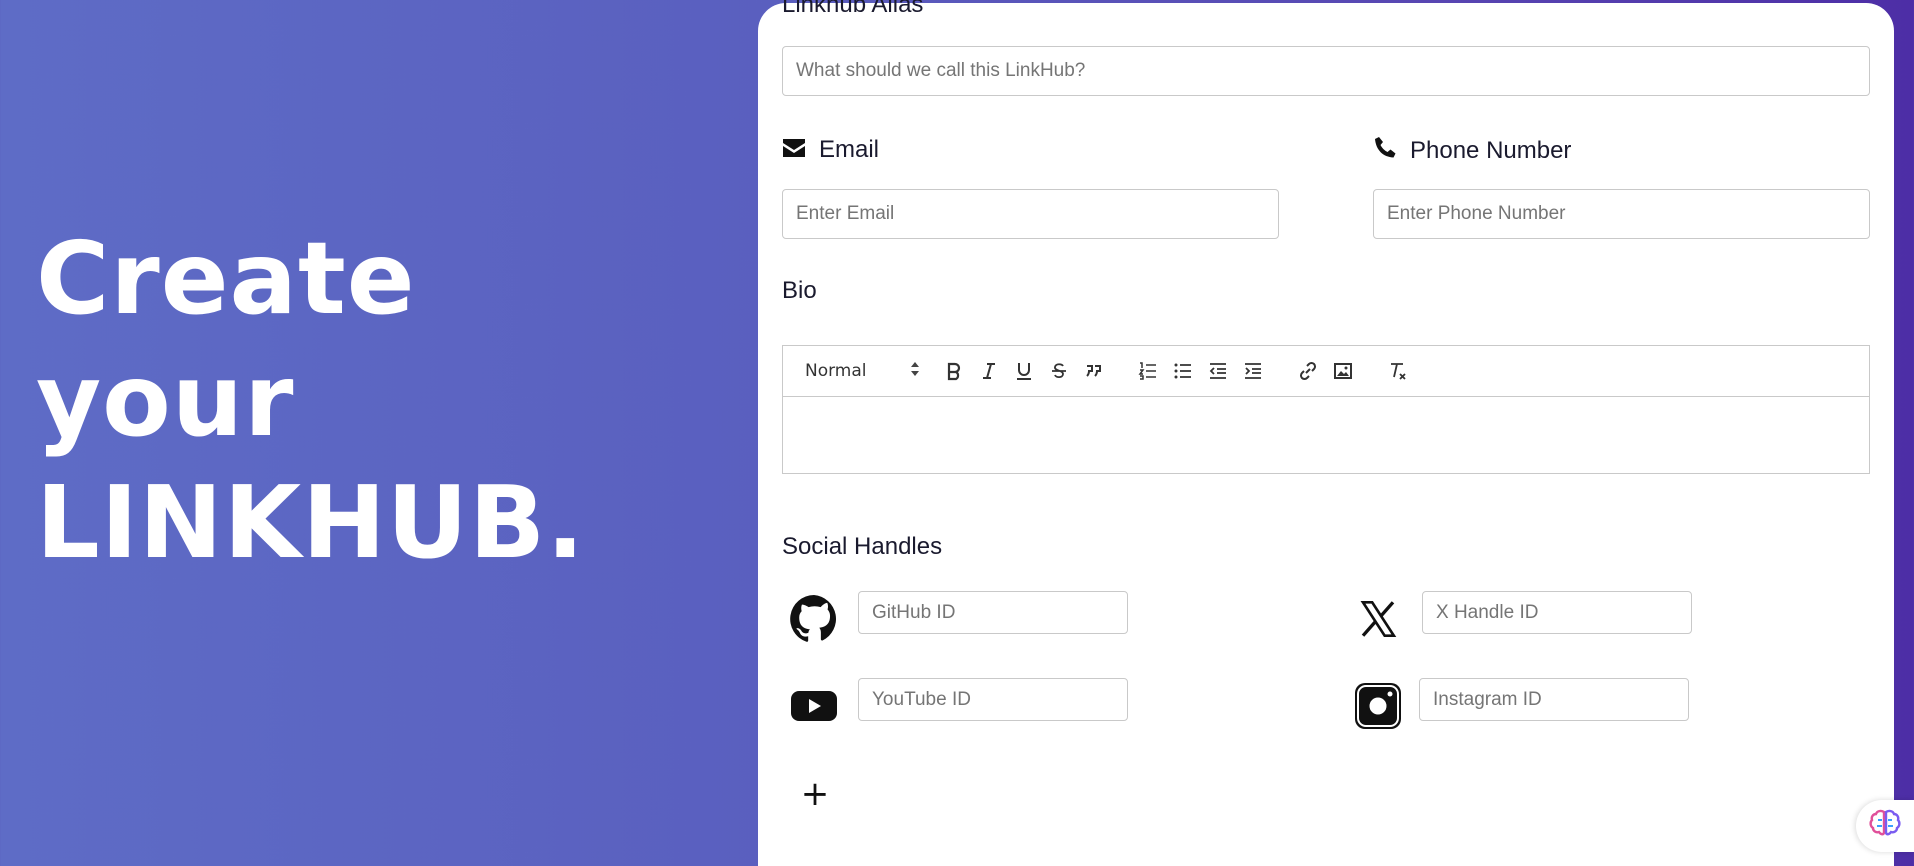 This screenshot has width=1914, height=866. Describe the element at coordinates (165, 400) in the screenshot. I see `hero-line-2: your` at that location.